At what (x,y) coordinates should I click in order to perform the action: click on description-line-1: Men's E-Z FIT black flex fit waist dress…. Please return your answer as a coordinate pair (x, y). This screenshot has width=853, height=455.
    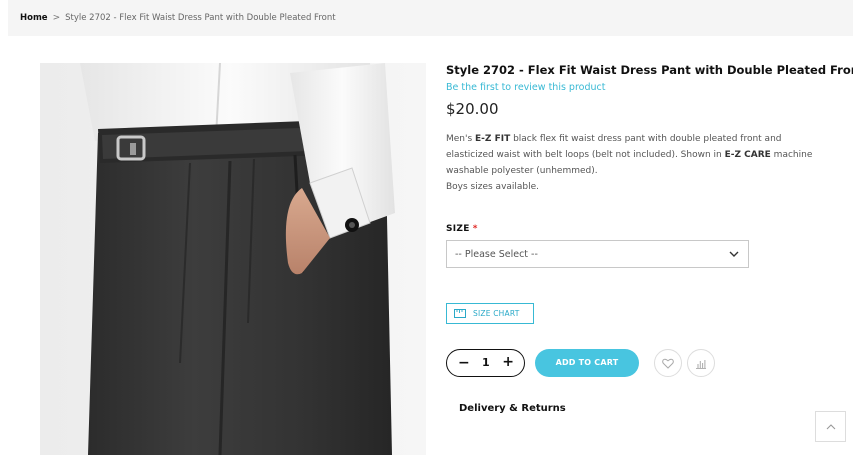
    Looking at the image, I should click on (636, 139).